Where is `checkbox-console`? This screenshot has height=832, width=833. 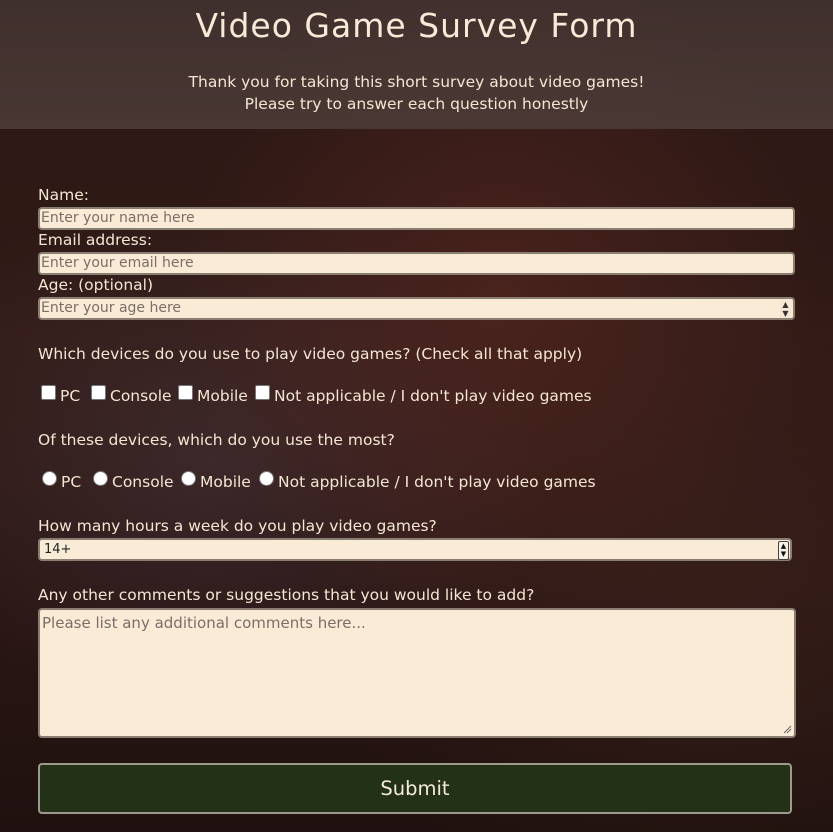
checkbox-console is located at coordinates (98, 392).